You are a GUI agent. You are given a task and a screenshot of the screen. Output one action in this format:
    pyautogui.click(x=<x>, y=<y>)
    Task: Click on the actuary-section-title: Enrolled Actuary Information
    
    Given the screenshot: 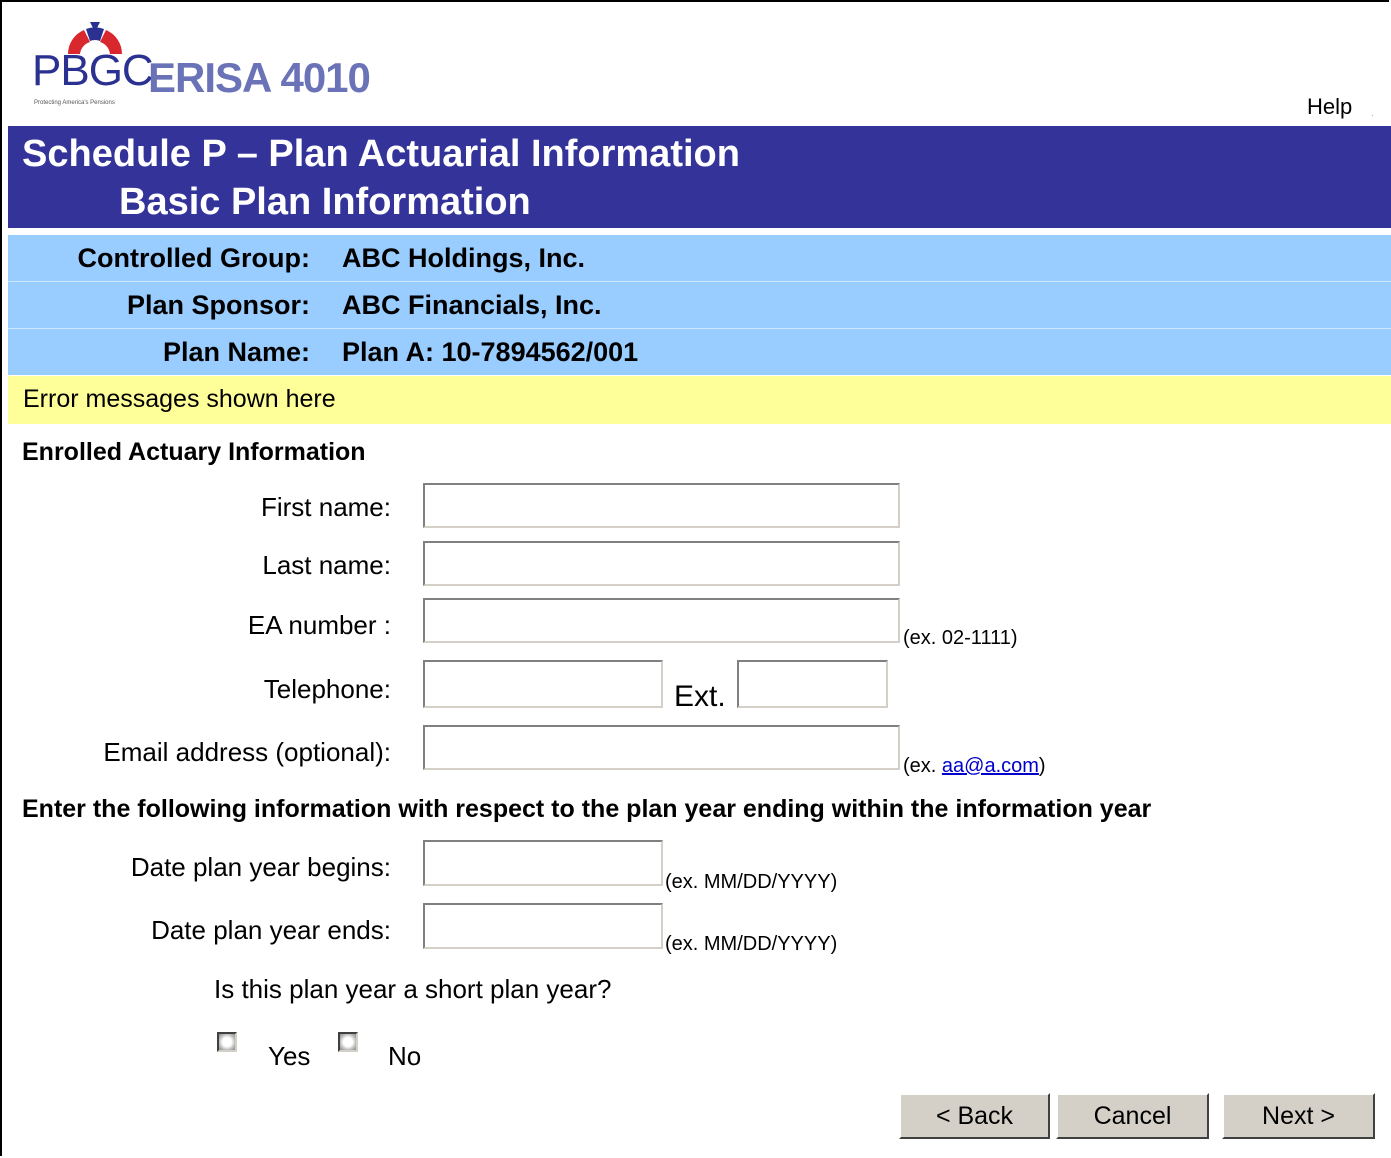 What is the action you would take?
    pyautogui.click(x=194, y=452)
    